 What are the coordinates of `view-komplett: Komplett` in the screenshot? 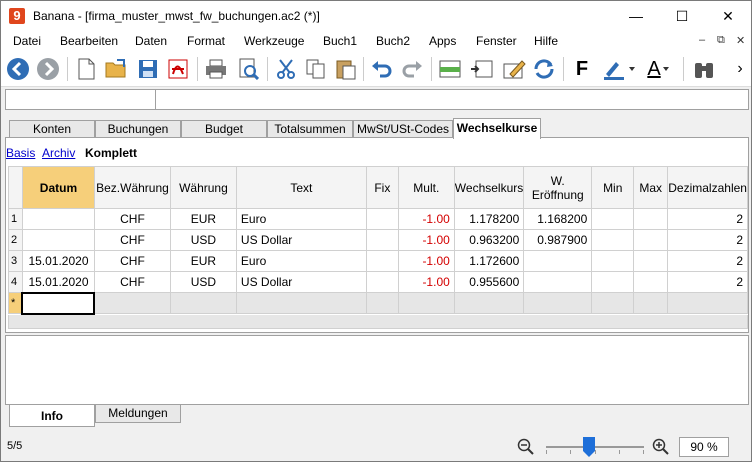 It's located at (111, 153).